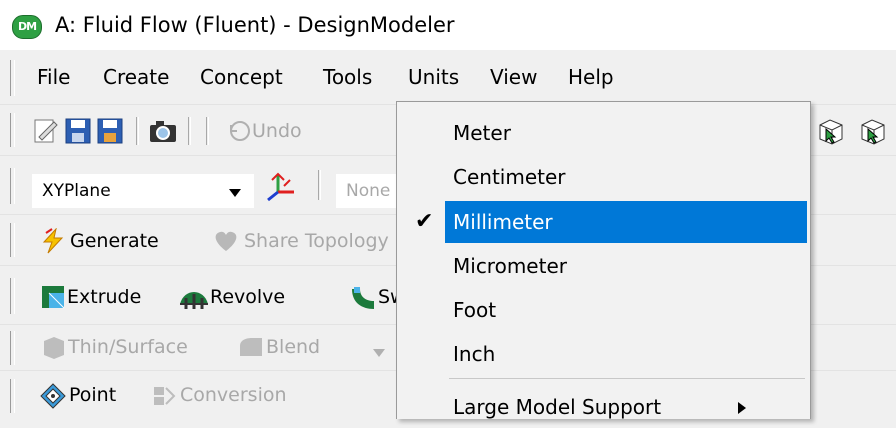  Describe the element at coordinates (45, 133) in the screenshot. I see `new-icon` at that location.